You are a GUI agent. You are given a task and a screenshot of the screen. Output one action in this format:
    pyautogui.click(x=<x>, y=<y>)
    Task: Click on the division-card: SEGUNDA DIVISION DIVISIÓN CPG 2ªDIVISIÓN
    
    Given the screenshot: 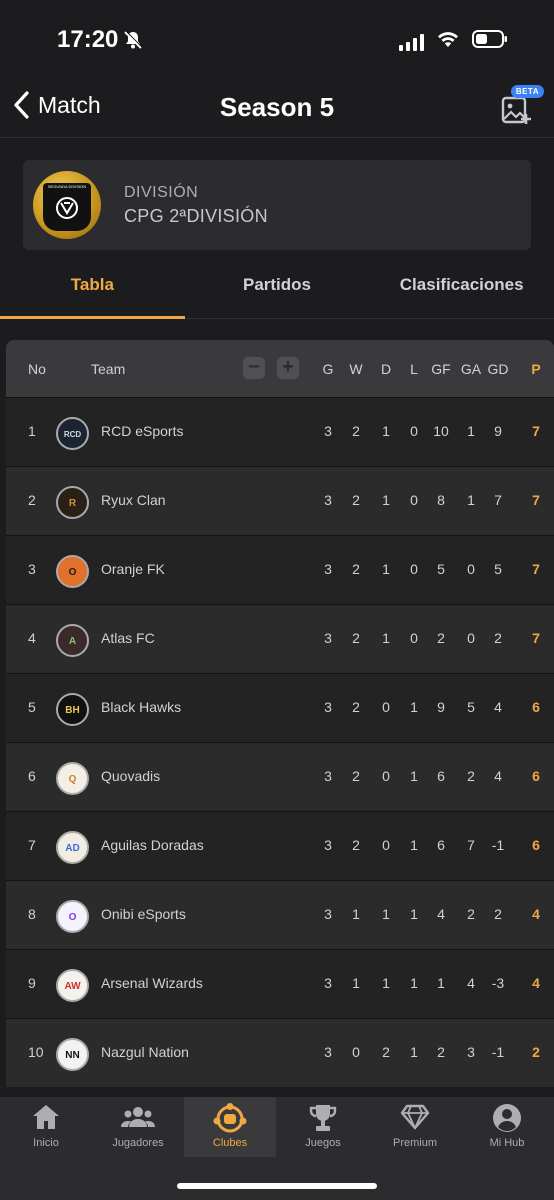 What is the action you would take?
    pyautogui.click(x=277, y=205)
    